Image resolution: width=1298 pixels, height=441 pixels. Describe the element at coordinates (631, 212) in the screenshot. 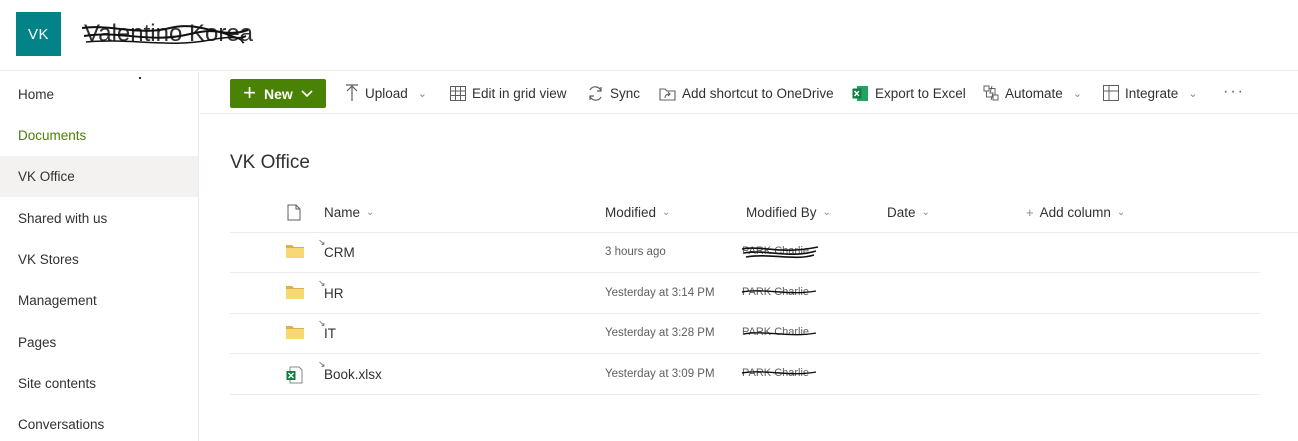

I see `column-modified-label: Modified` at that location.